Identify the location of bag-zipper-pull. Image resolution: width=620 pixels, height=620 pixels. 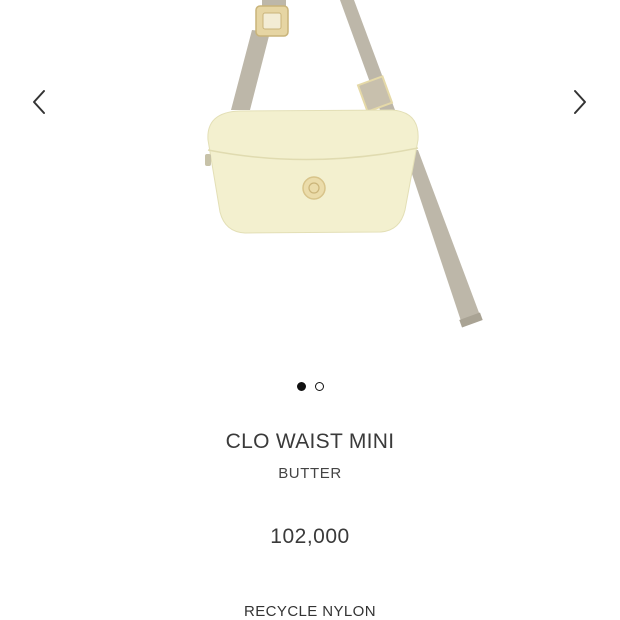
(208, 160).